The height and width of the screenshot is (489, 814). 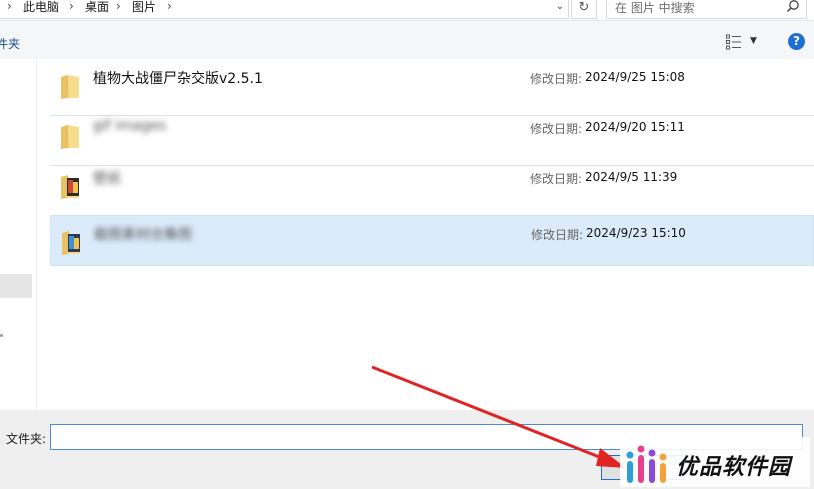 I want to click on file-row-selected: 截图素材合集图 修改日期: 2024/9/23 15:10, so click(x=432, y=240).